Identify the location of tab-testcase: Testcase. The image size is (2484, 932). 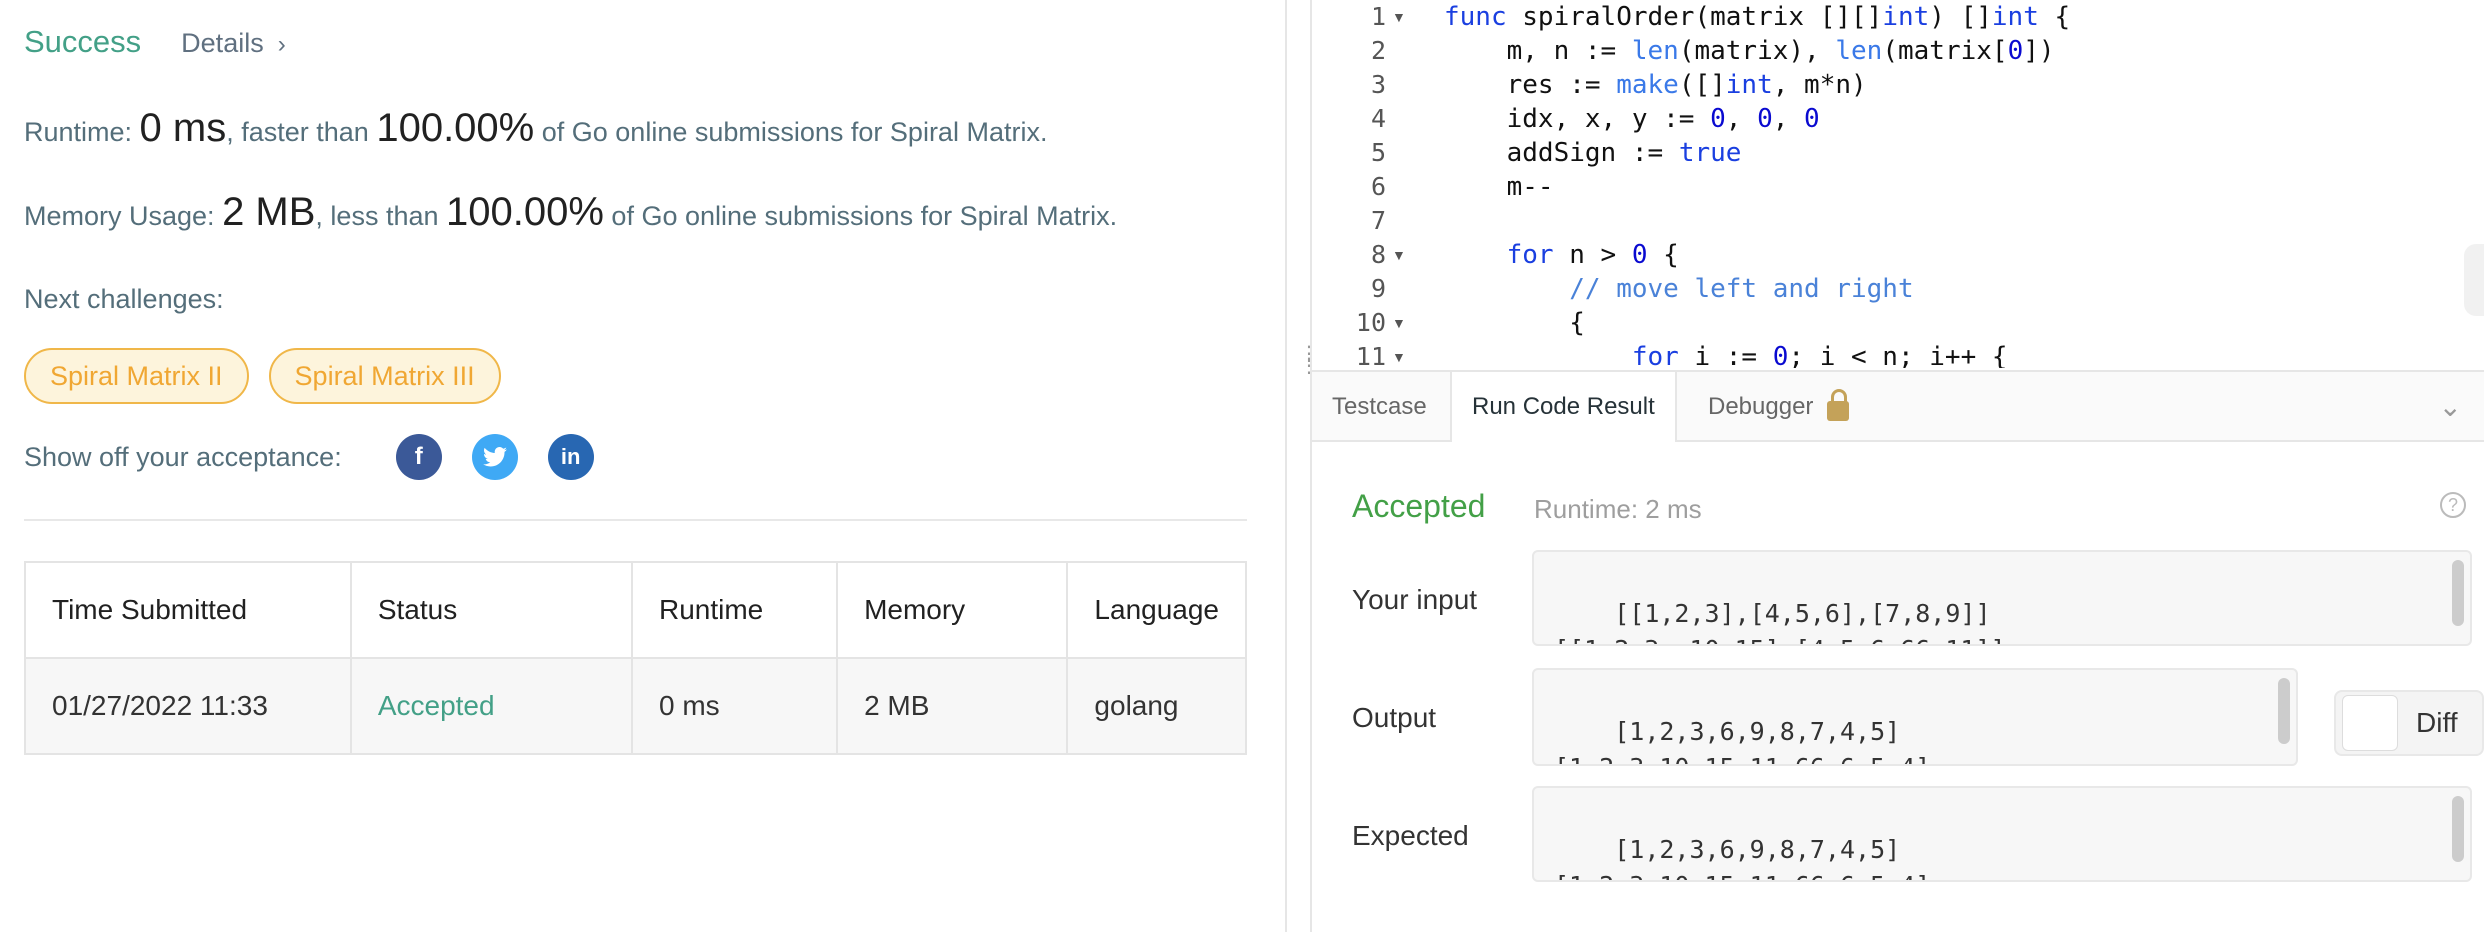
(1379, 407).